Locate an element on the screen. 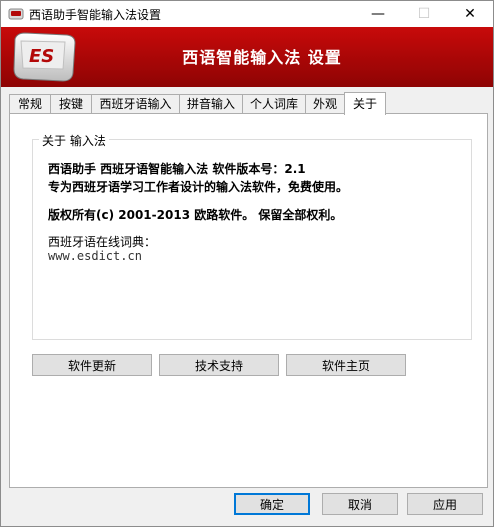  tab-personal-dictionary: 个人词库 is located at coordinates (274, 104).